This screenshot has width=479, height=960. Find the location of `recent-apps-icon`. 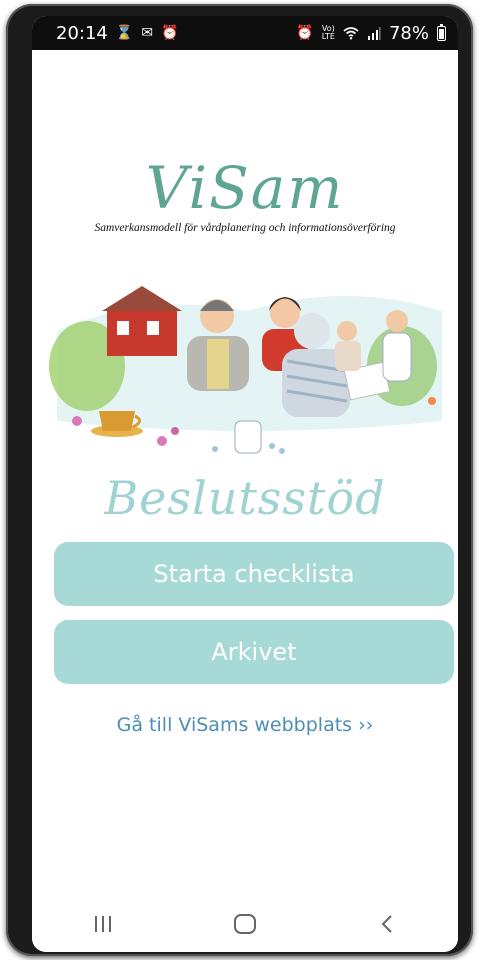

recent-apps-icon is located at coordinates (103, 924).